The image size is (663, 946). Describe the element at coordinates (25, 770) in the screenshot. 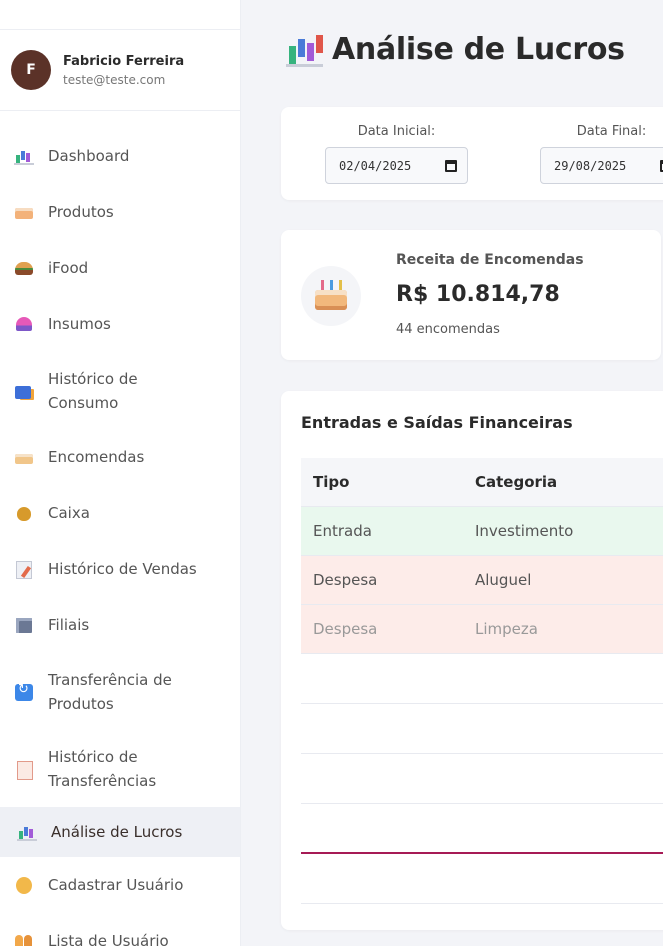

I see `ledger-icon` at that location.